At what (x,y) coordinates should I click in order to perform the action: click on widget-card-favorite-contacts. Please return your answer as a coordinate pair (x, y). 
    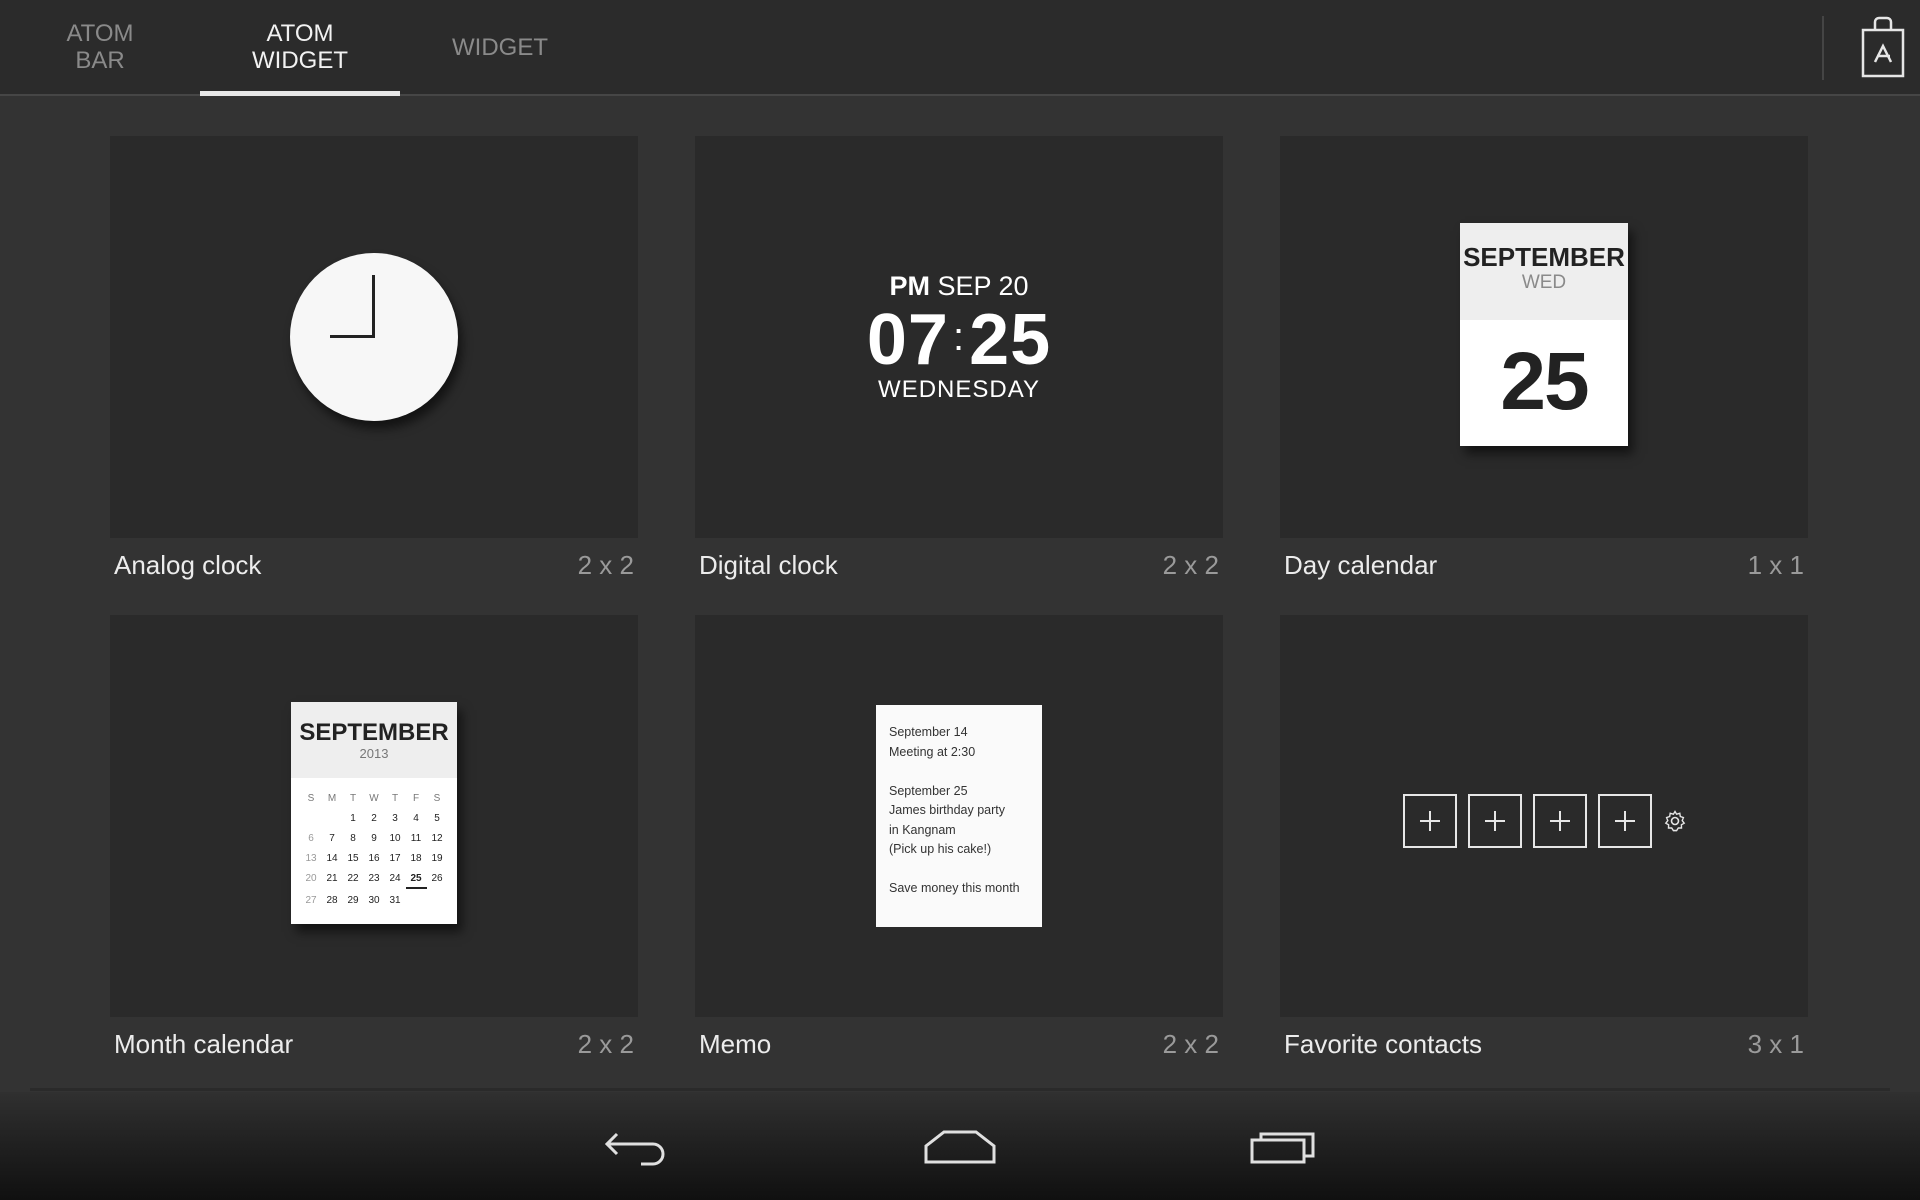
    Looking at the image, I should click on (1544, 816).